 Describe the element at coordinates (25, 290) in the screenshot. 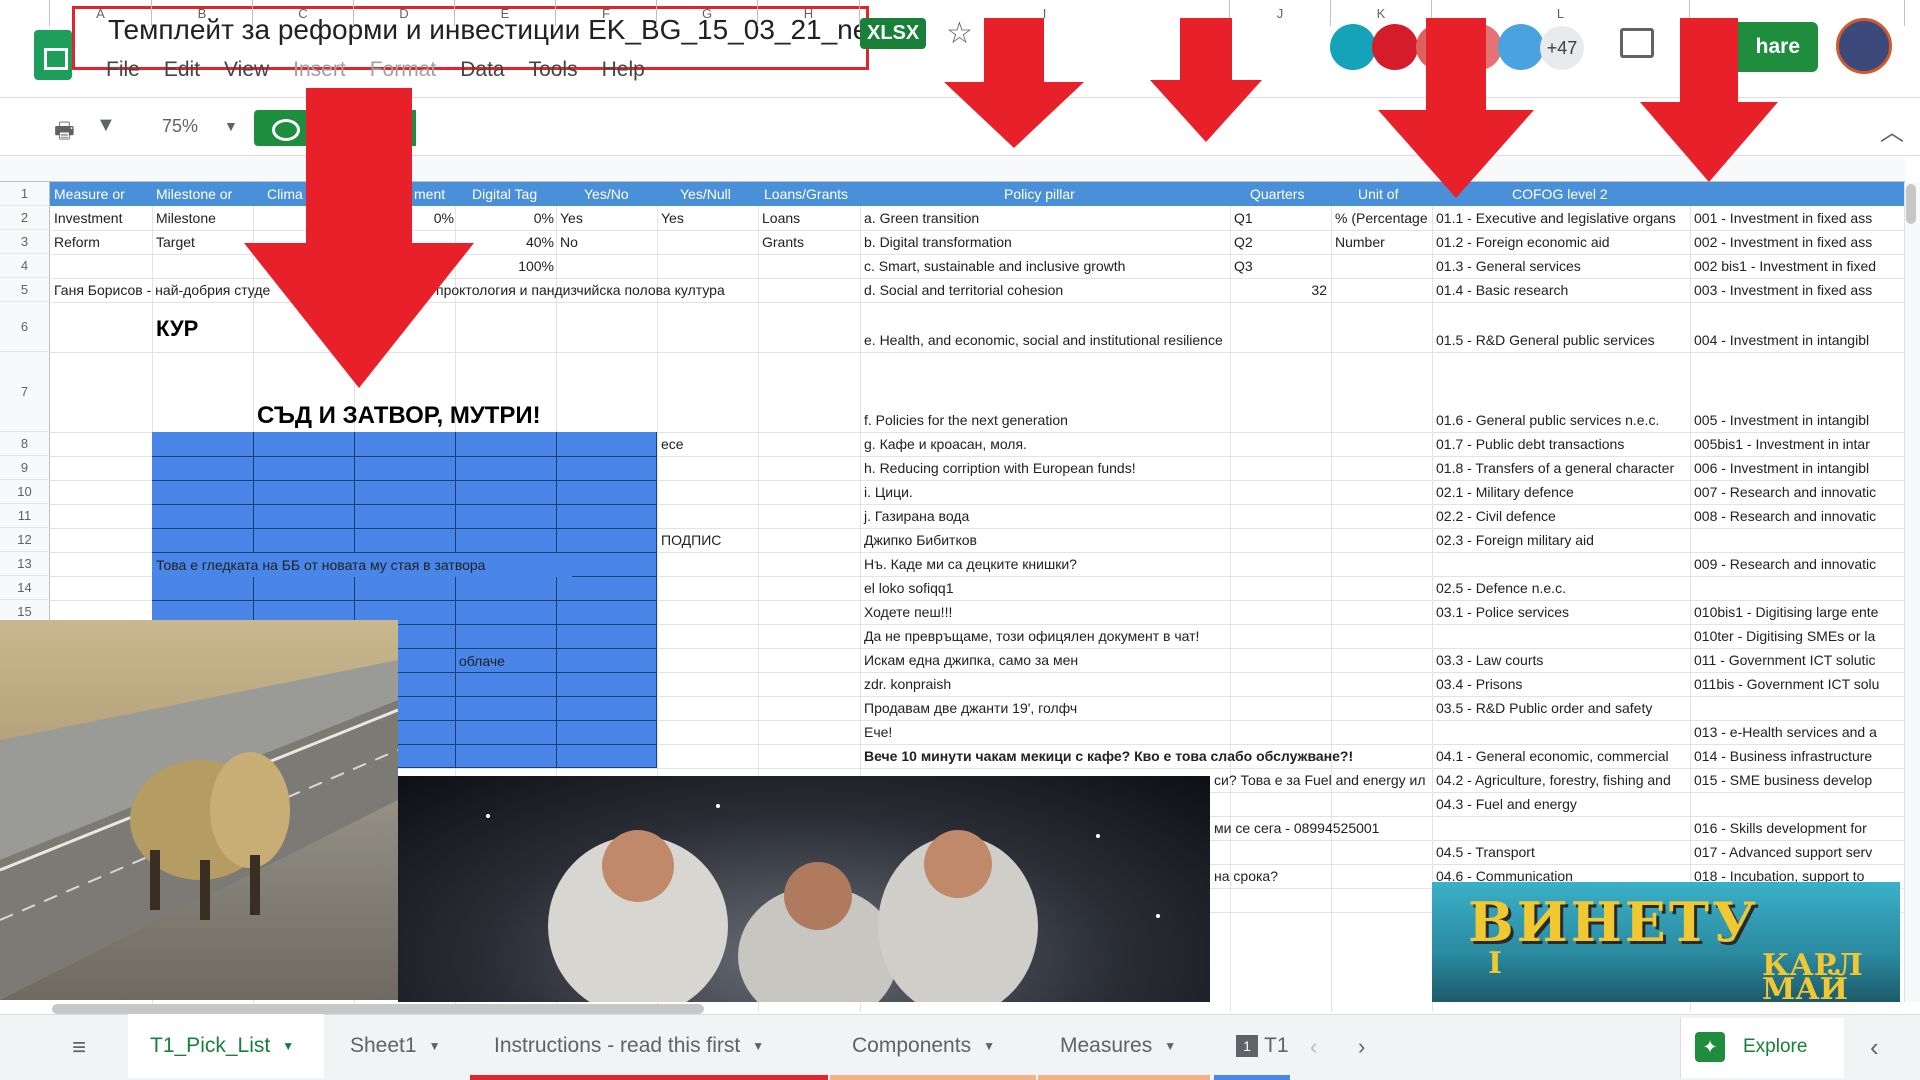

I see `row-header: 5` at that location.